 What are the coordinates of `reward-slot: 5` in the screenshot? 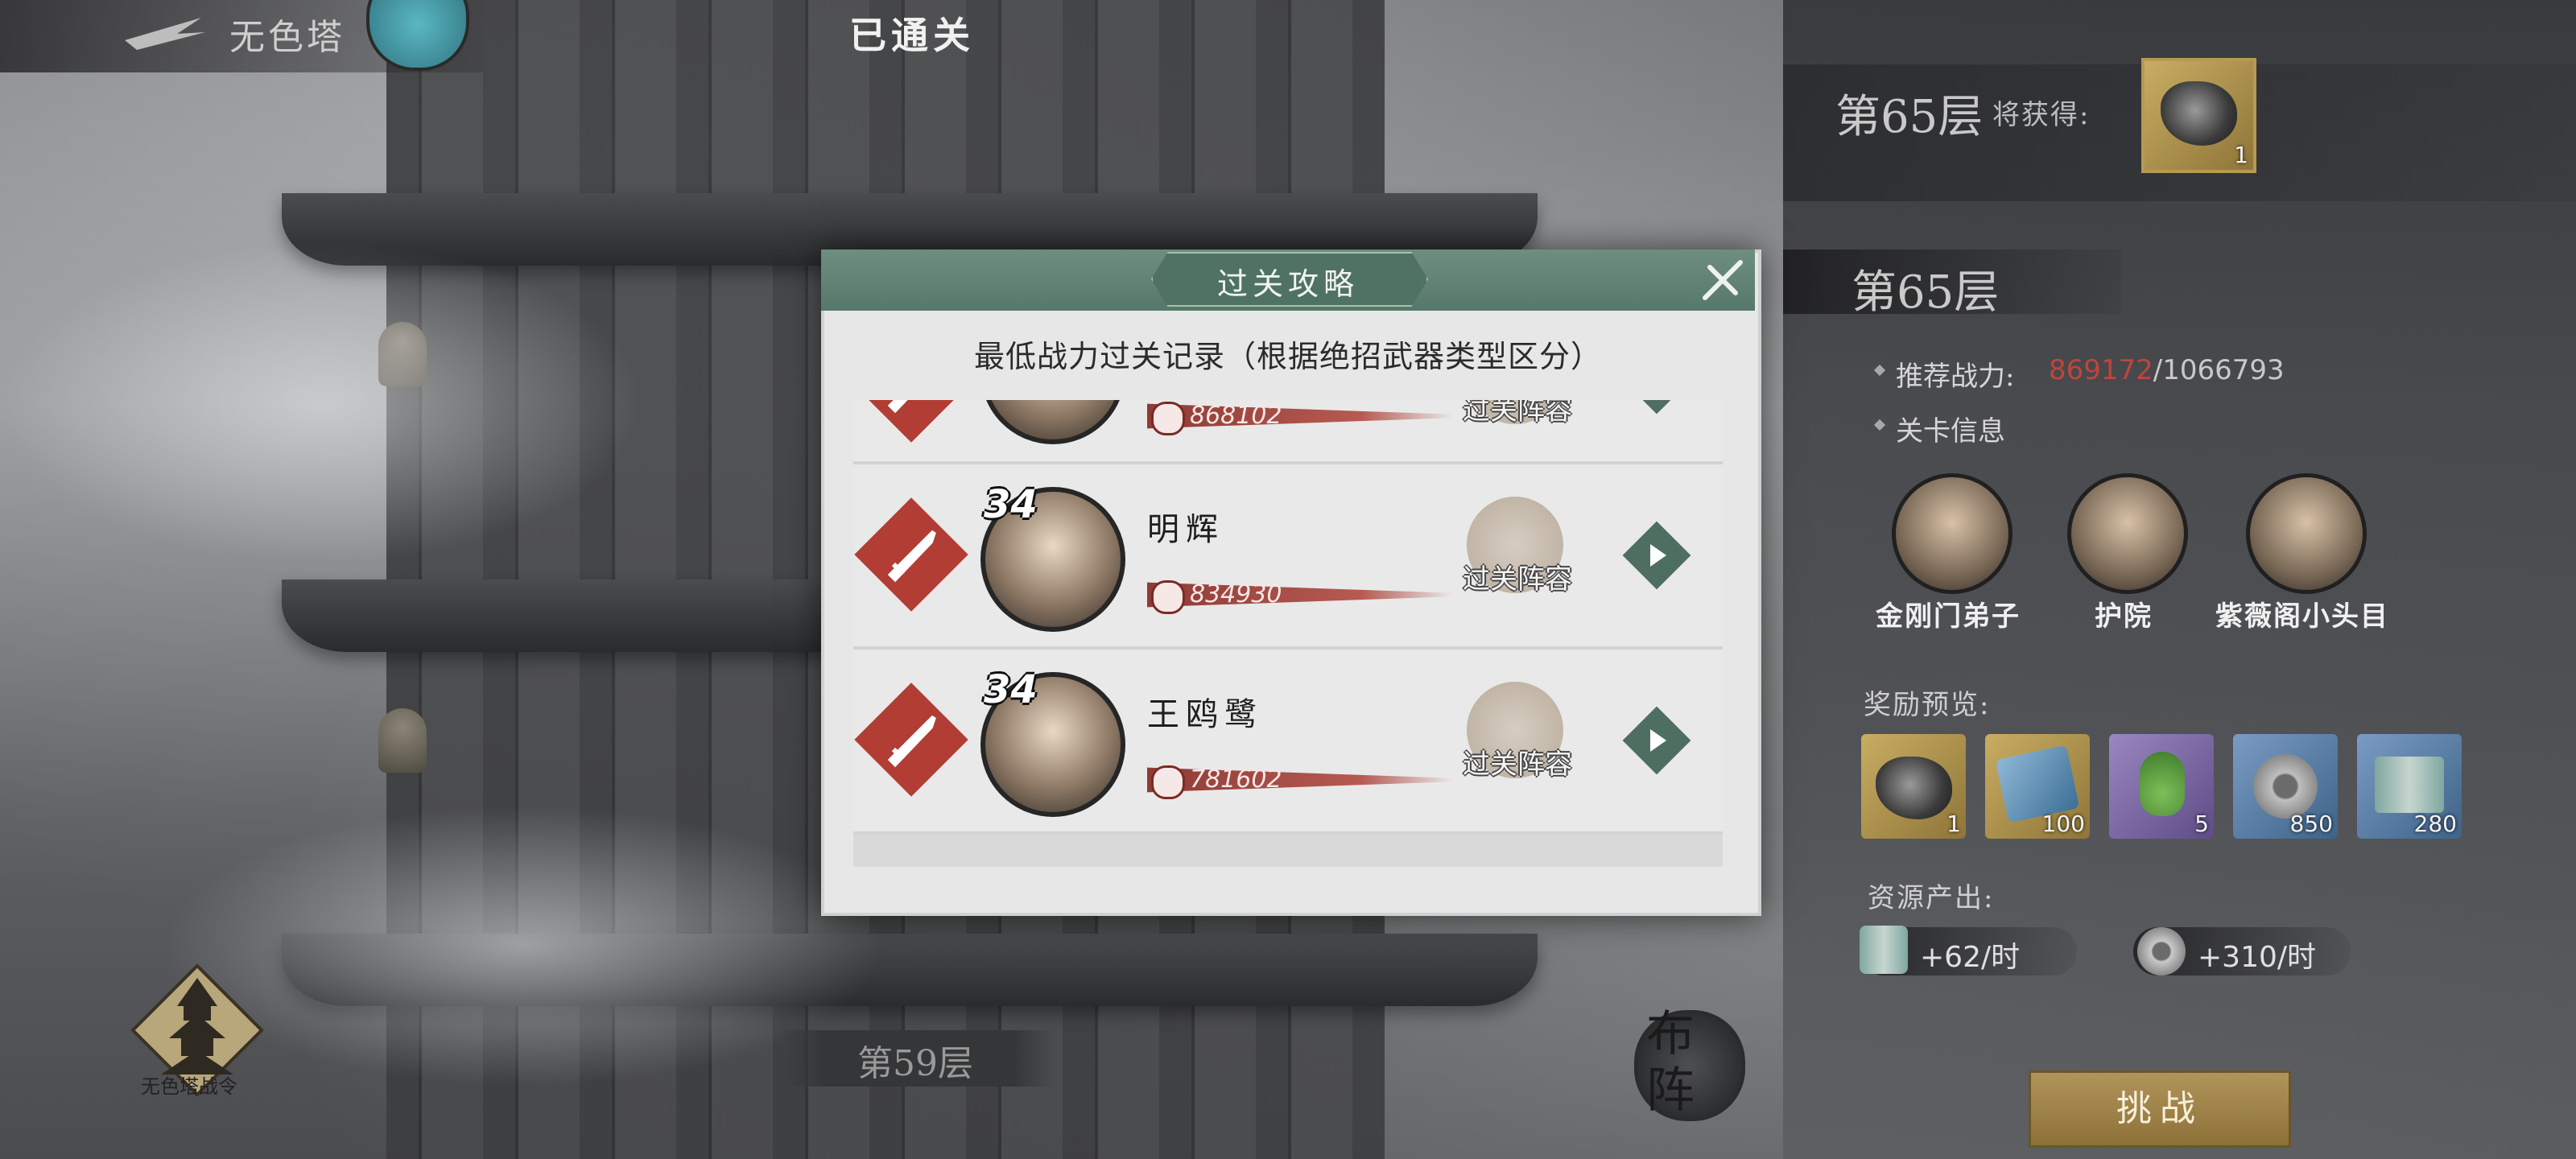 It's located at (2161, 786).